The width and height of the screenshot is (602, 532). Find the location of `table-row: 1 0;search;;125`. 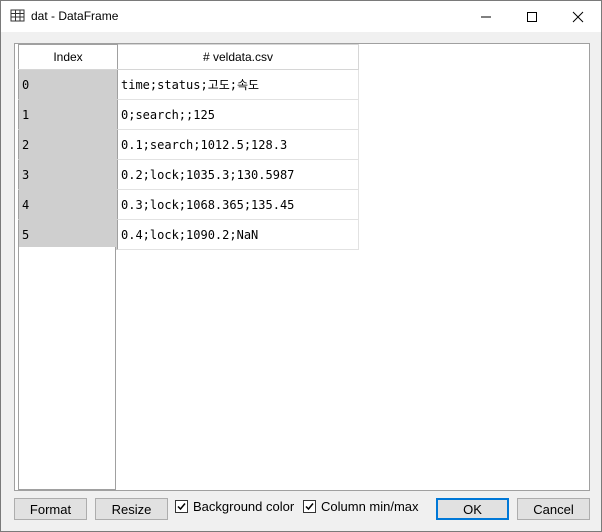

table-row: 1 0;search;;125 is located at coordinates (188, 114).